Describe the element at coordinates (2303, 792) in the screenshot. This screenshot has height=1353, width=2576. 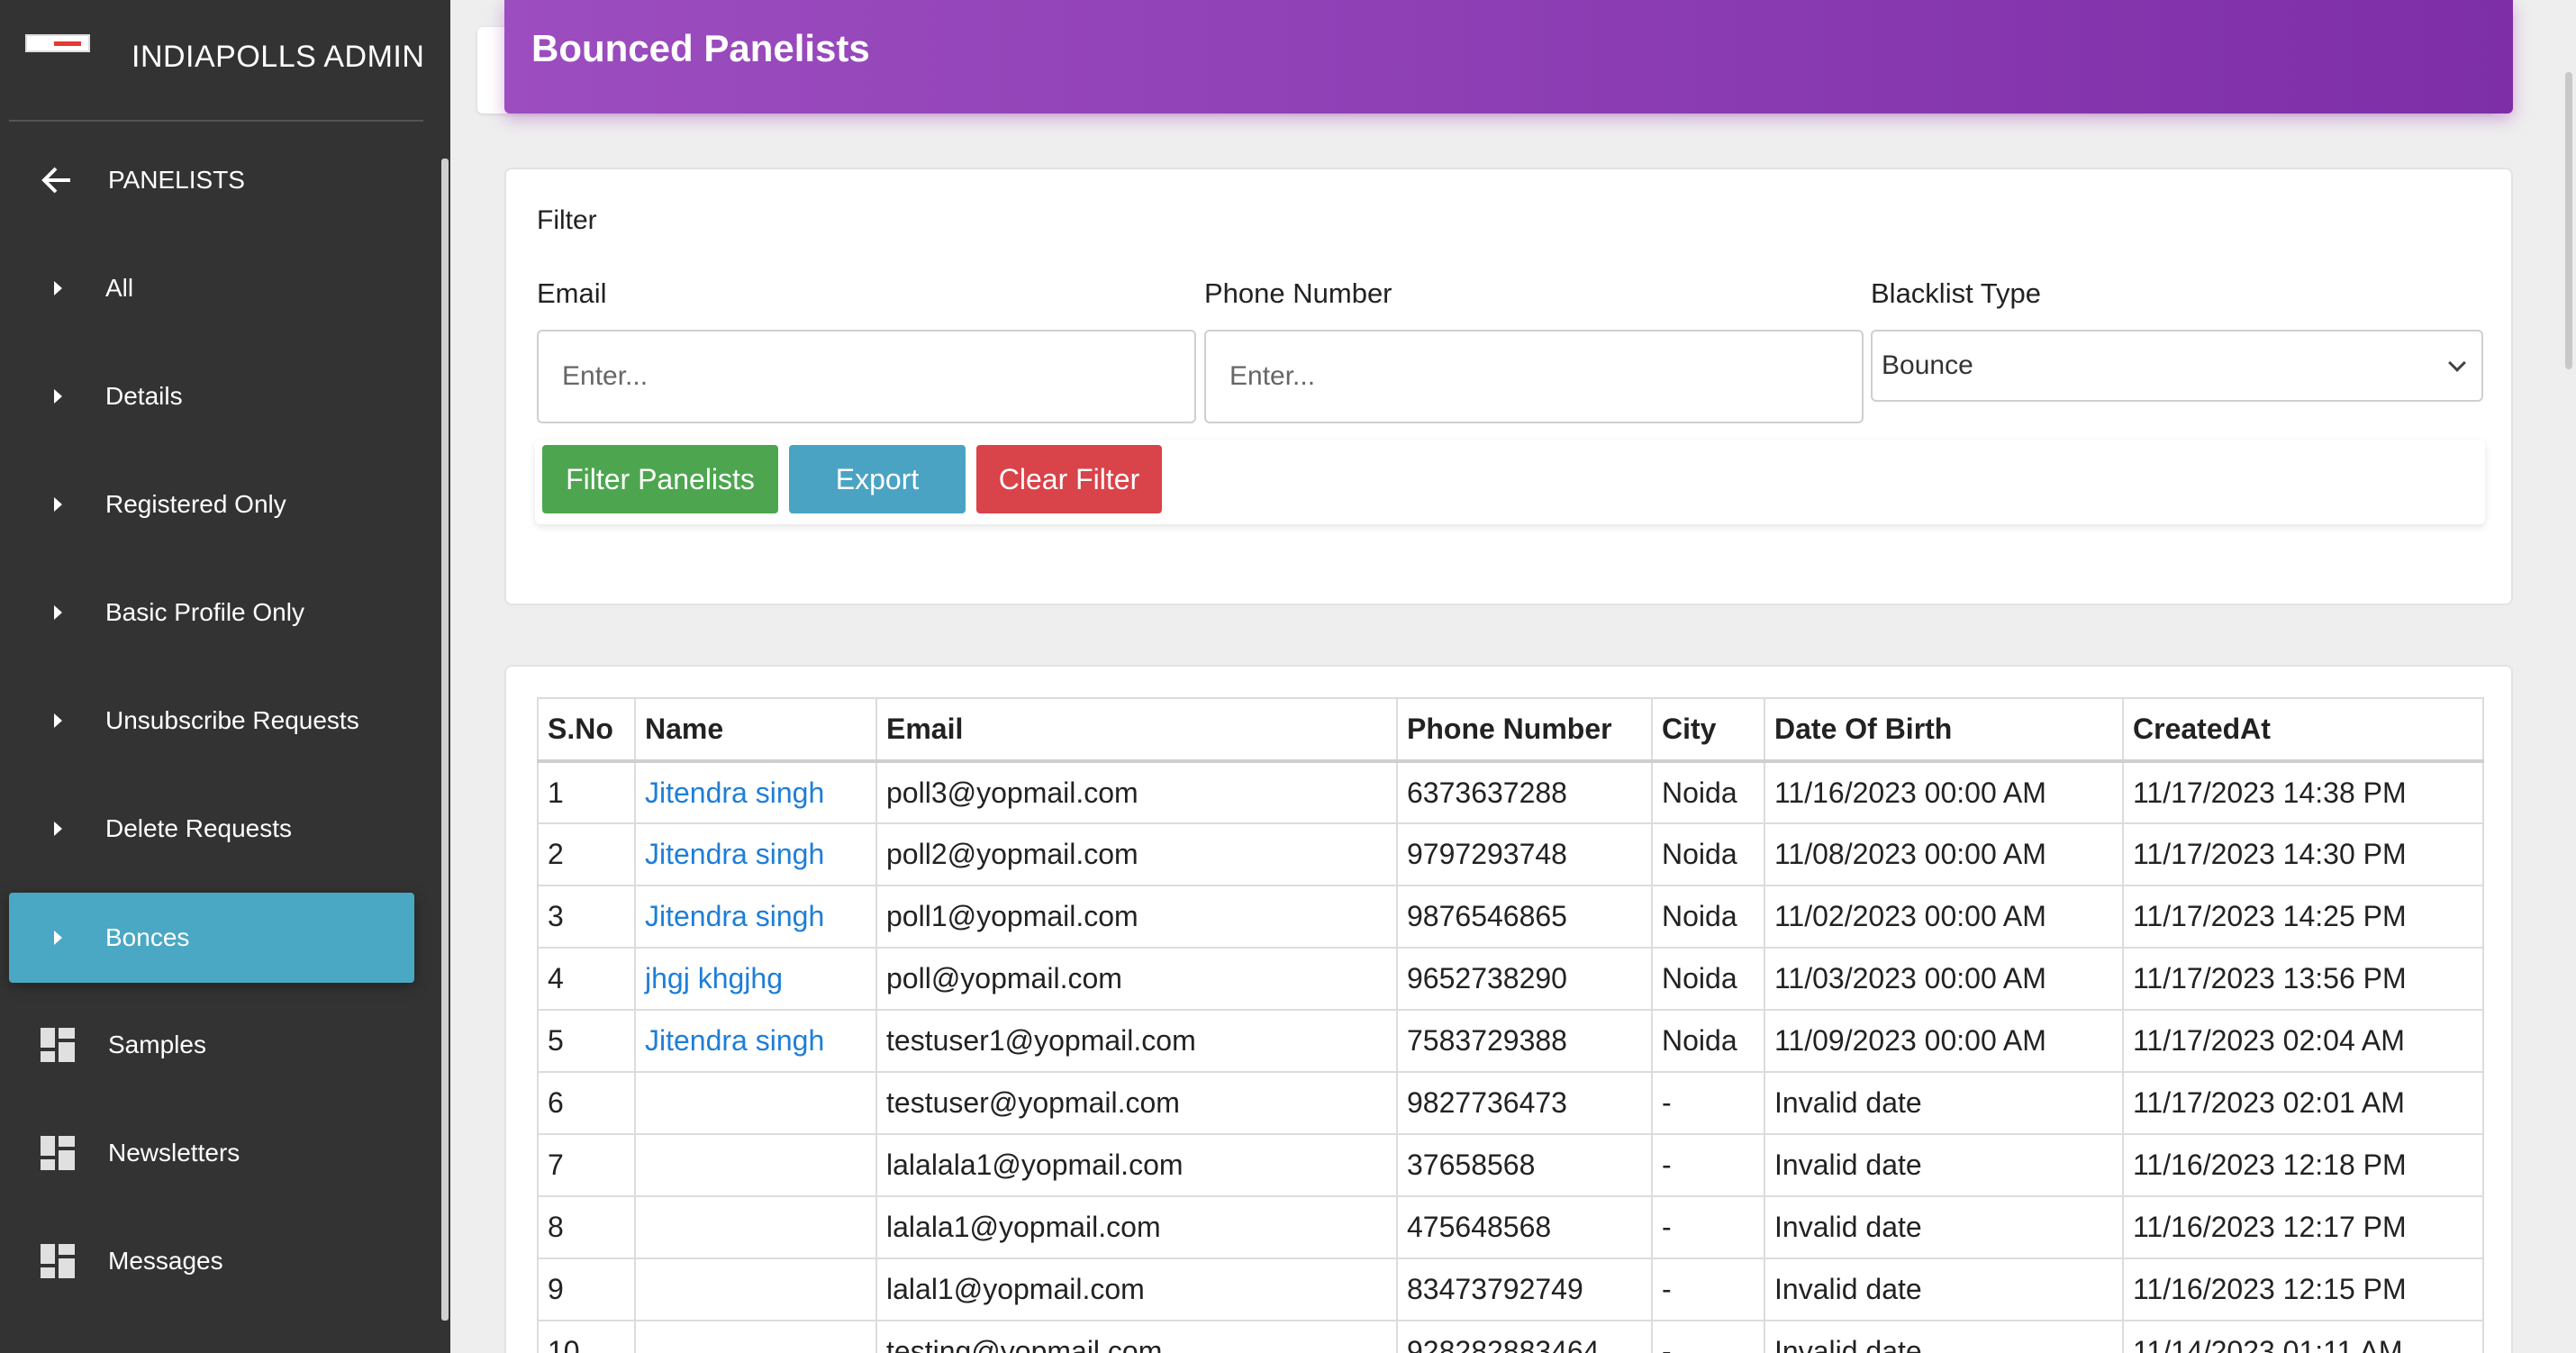
I see `cell-created-at: 11/17/2023 14:38 PM` at that location.